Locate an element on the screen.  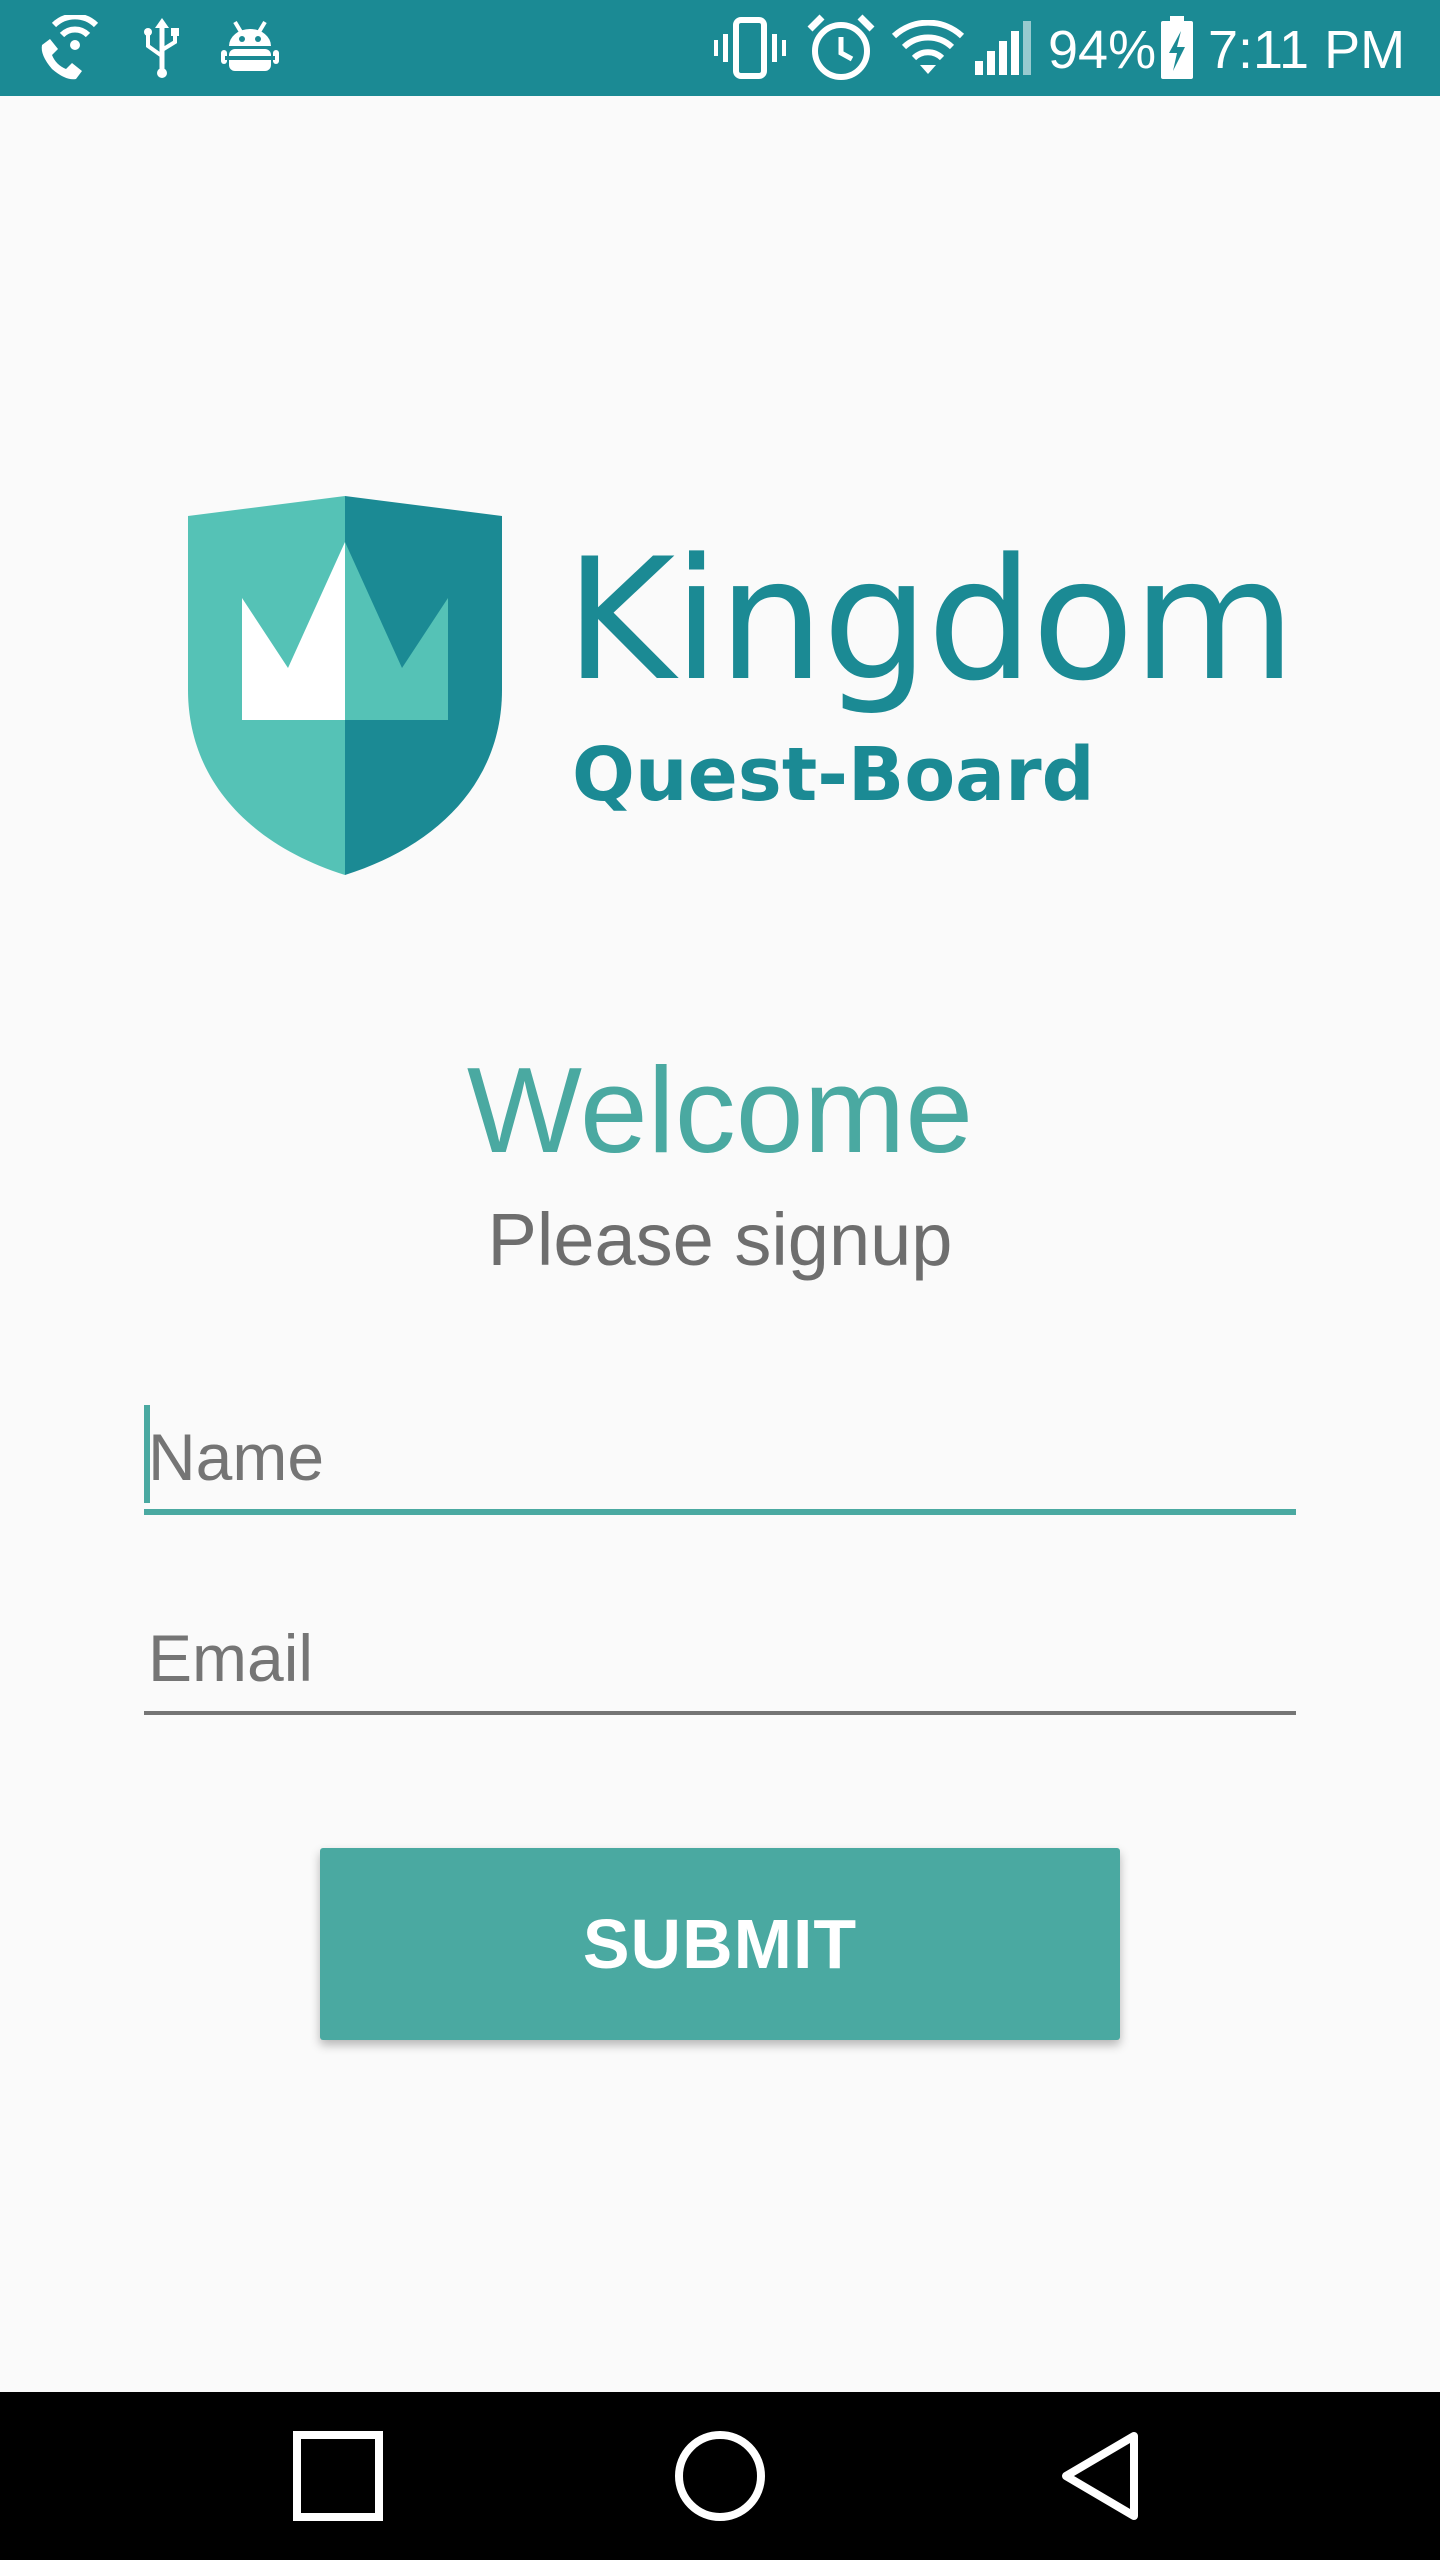
battery-percent: 94% is located at coordinates (1102, 50).